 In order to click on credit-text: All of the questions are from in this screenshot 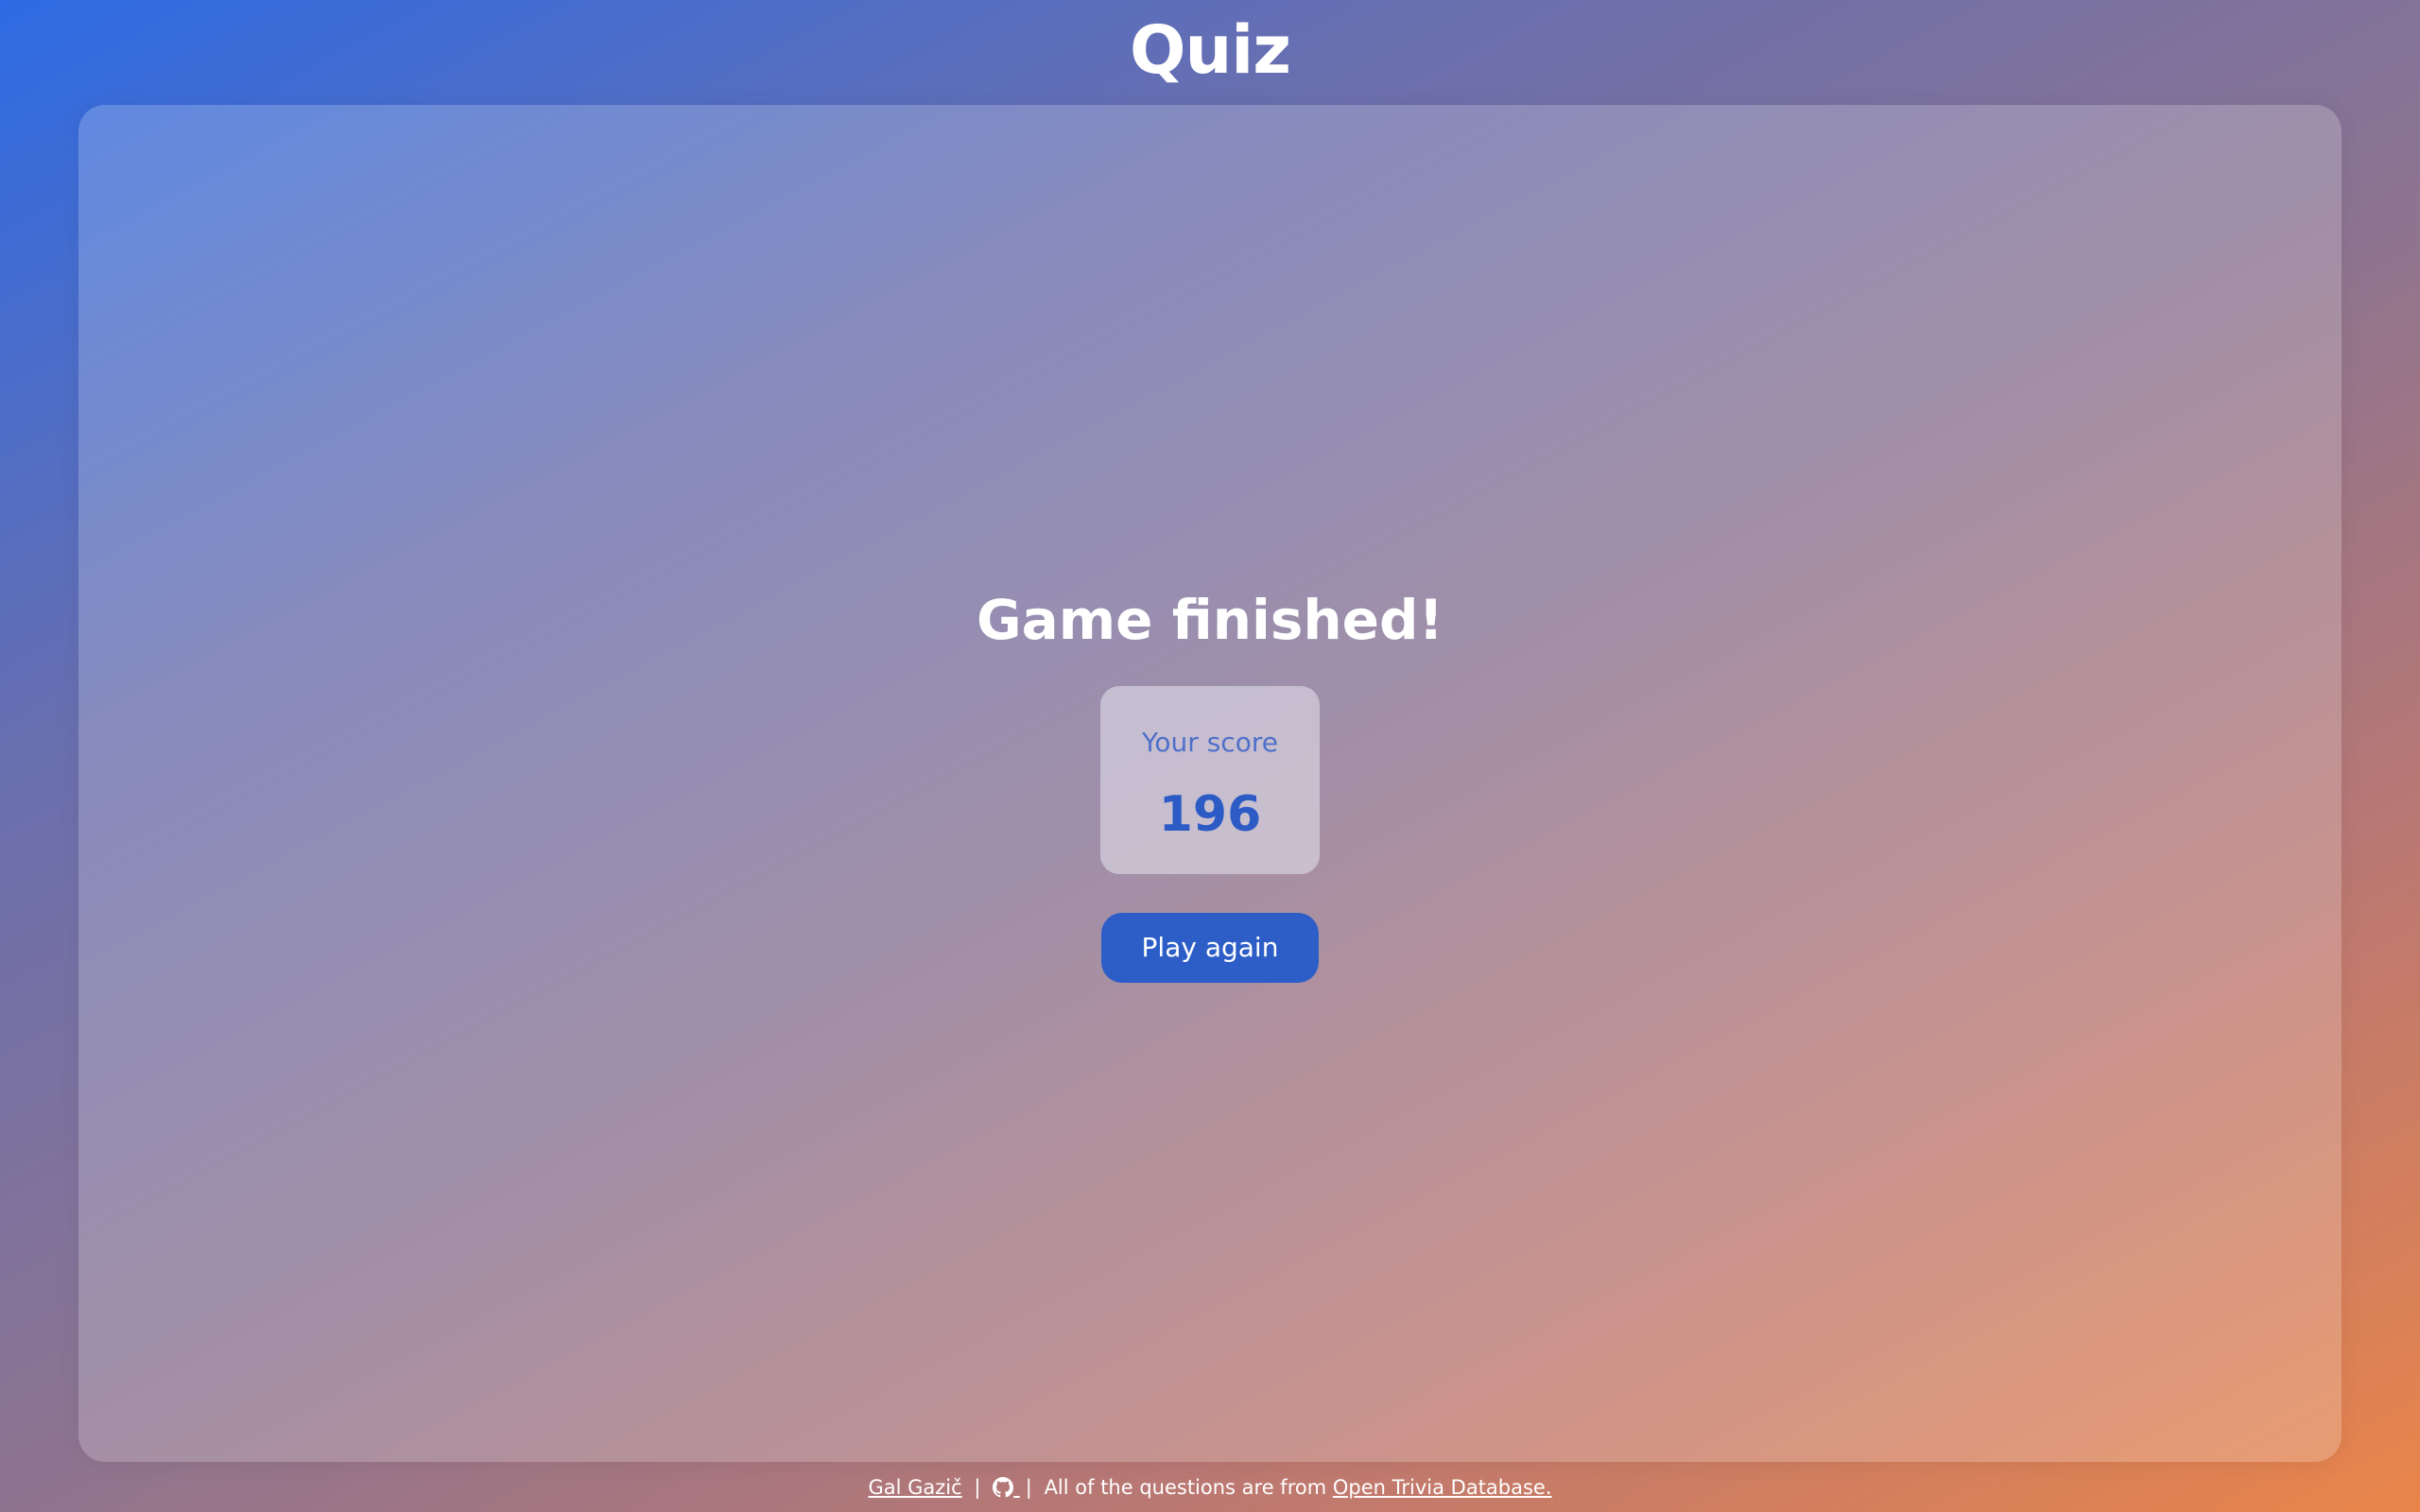, I will do `click(1185, 1487)`.